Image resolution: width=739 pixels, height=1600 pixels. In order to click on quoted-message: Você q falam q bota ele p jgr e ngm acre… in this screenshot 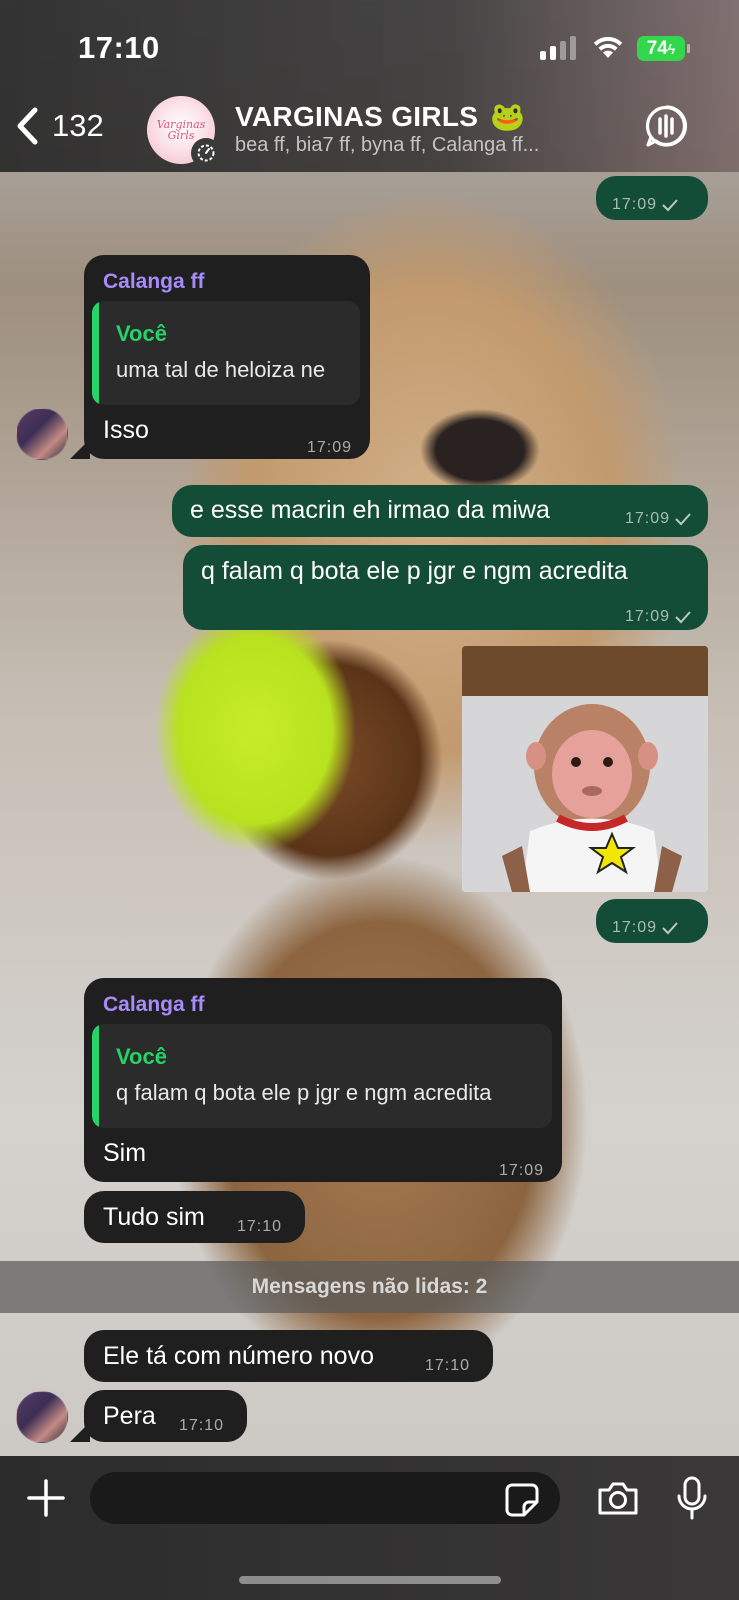, I will do `click(322, 1076)`.